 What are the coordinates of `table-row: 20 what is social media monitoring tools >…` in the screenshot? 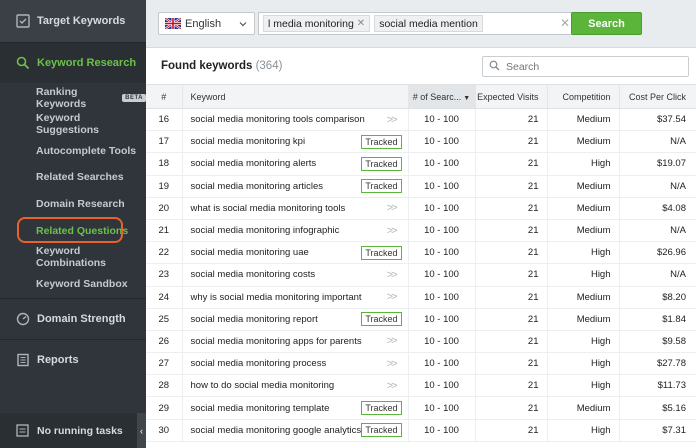 It's located at (421, 208).